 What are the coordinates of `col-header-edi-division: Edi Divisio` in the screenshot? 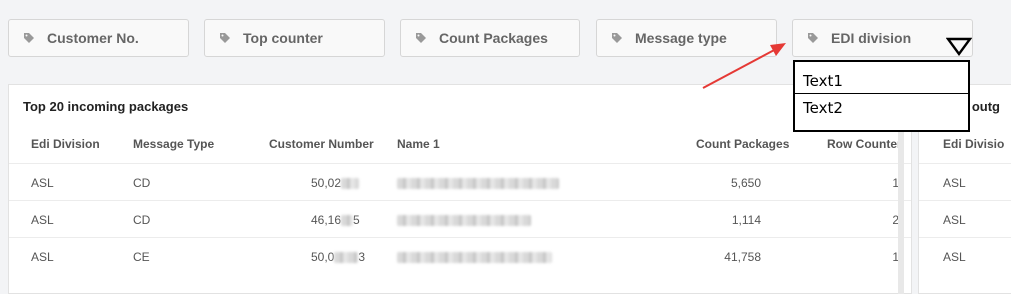 It's located at (973, 144).